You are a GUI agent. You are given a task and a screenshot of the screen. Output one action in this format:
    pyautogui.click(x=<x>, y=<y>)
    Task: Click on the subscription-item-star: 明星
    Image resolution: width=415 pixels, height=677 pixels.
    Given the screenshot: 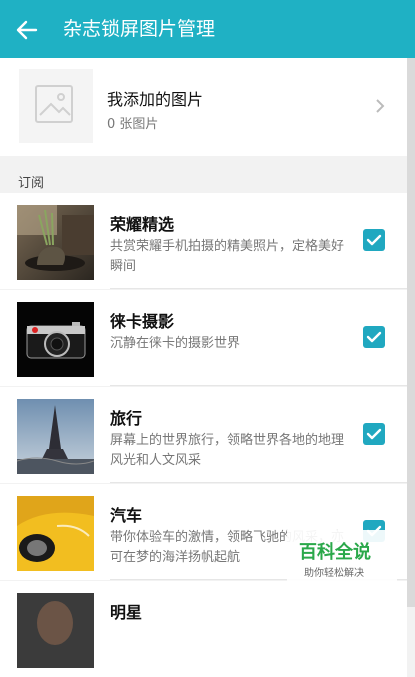 What is the action you would take?
    pyautogui.click(x=203, y=629)
    